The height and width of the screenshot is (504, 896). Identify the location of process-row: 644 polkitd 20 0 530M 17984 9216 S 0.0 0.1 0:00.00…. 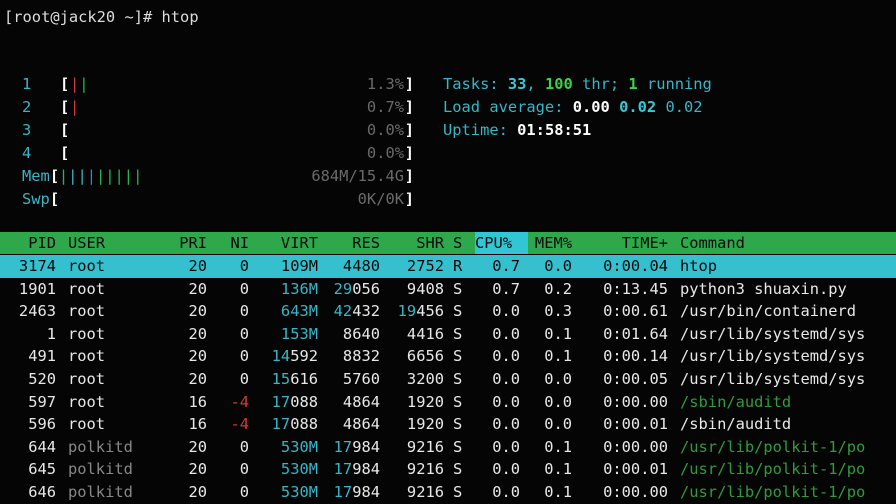
(448, 447).